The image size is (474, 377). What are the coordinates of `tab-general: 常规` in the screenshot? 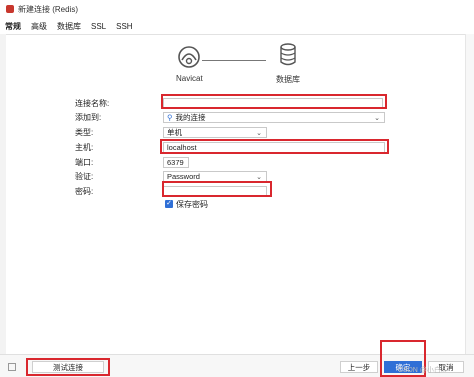 It's located at (13, 26).